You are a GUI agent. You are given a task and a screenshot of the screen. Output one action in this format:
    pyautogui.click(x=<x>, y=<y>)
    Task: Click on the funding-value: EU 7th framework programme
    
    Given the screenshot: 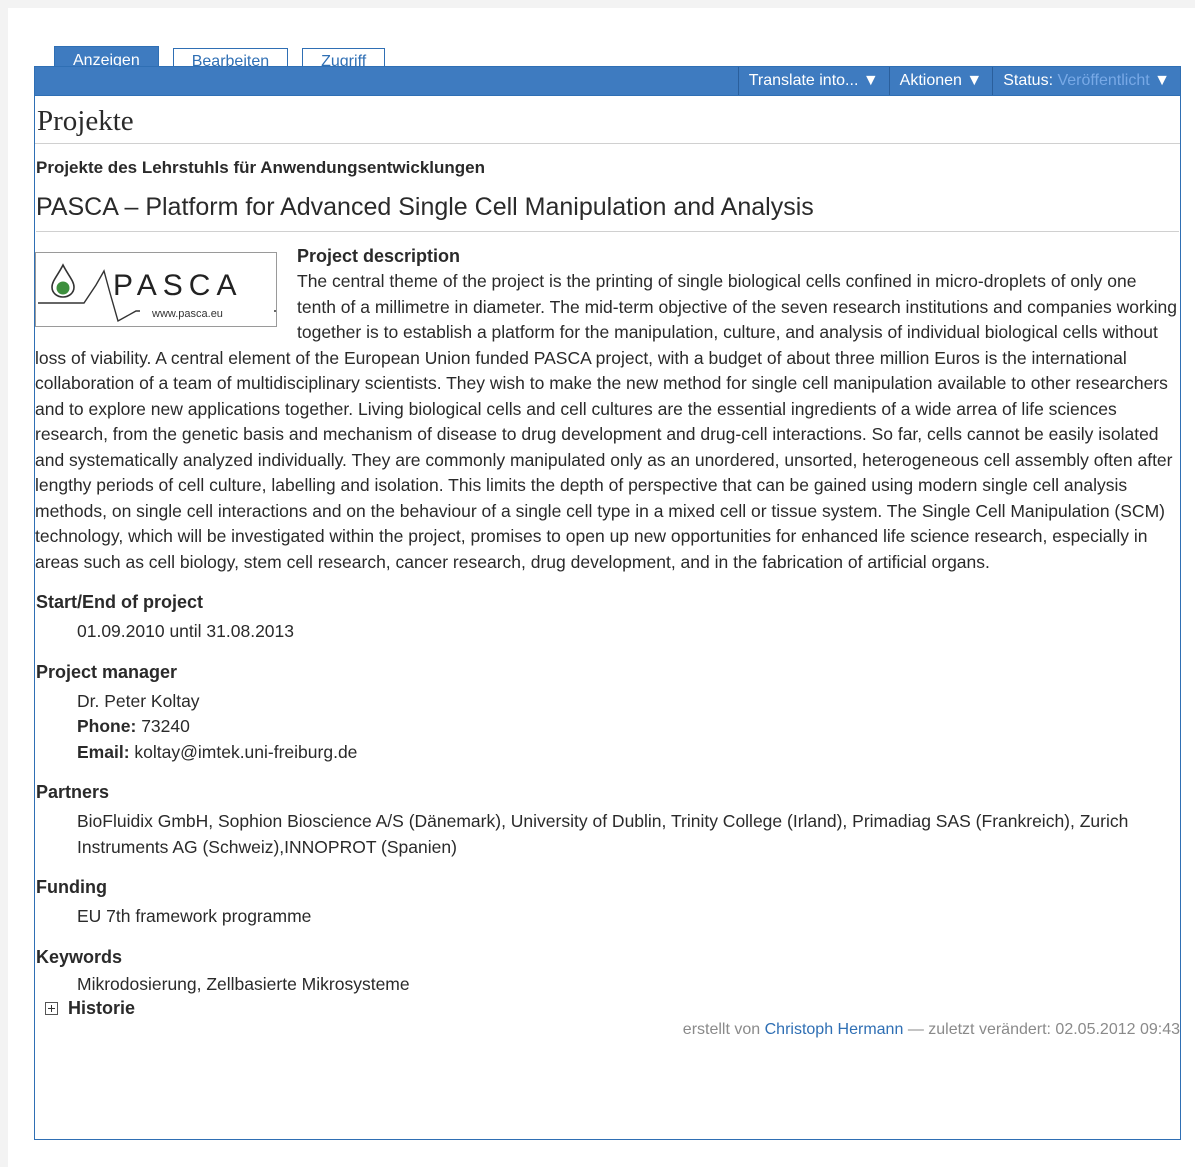 What is the action you would take?
    pyautogui.click(x=194, y=916)
    